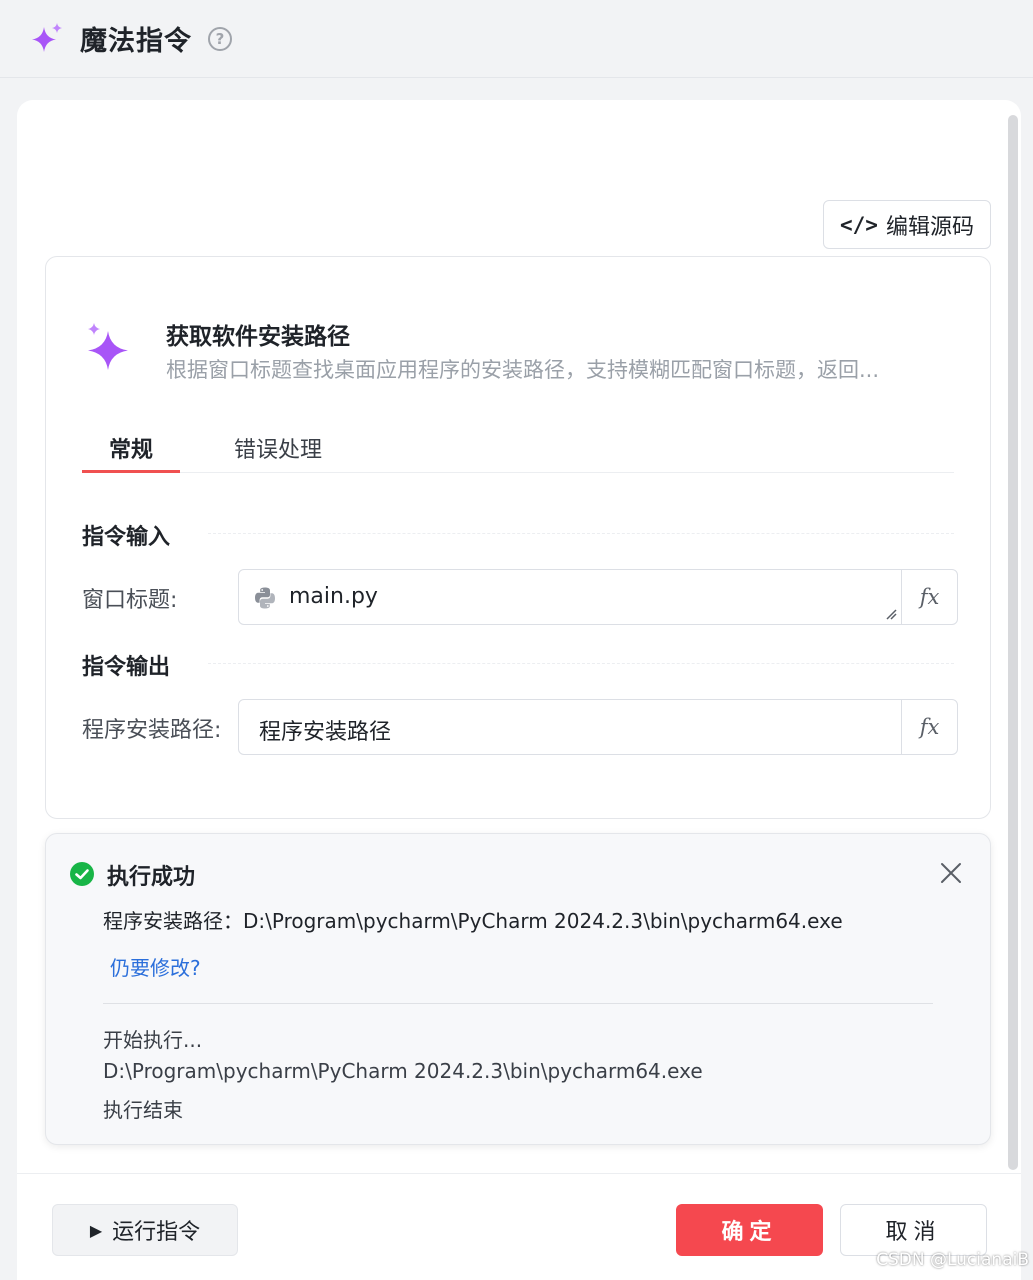 Image resolution: width=1033 pixels, height=1280 pixels. I want to click on page-title: 魔法指令, so click(136, 41).